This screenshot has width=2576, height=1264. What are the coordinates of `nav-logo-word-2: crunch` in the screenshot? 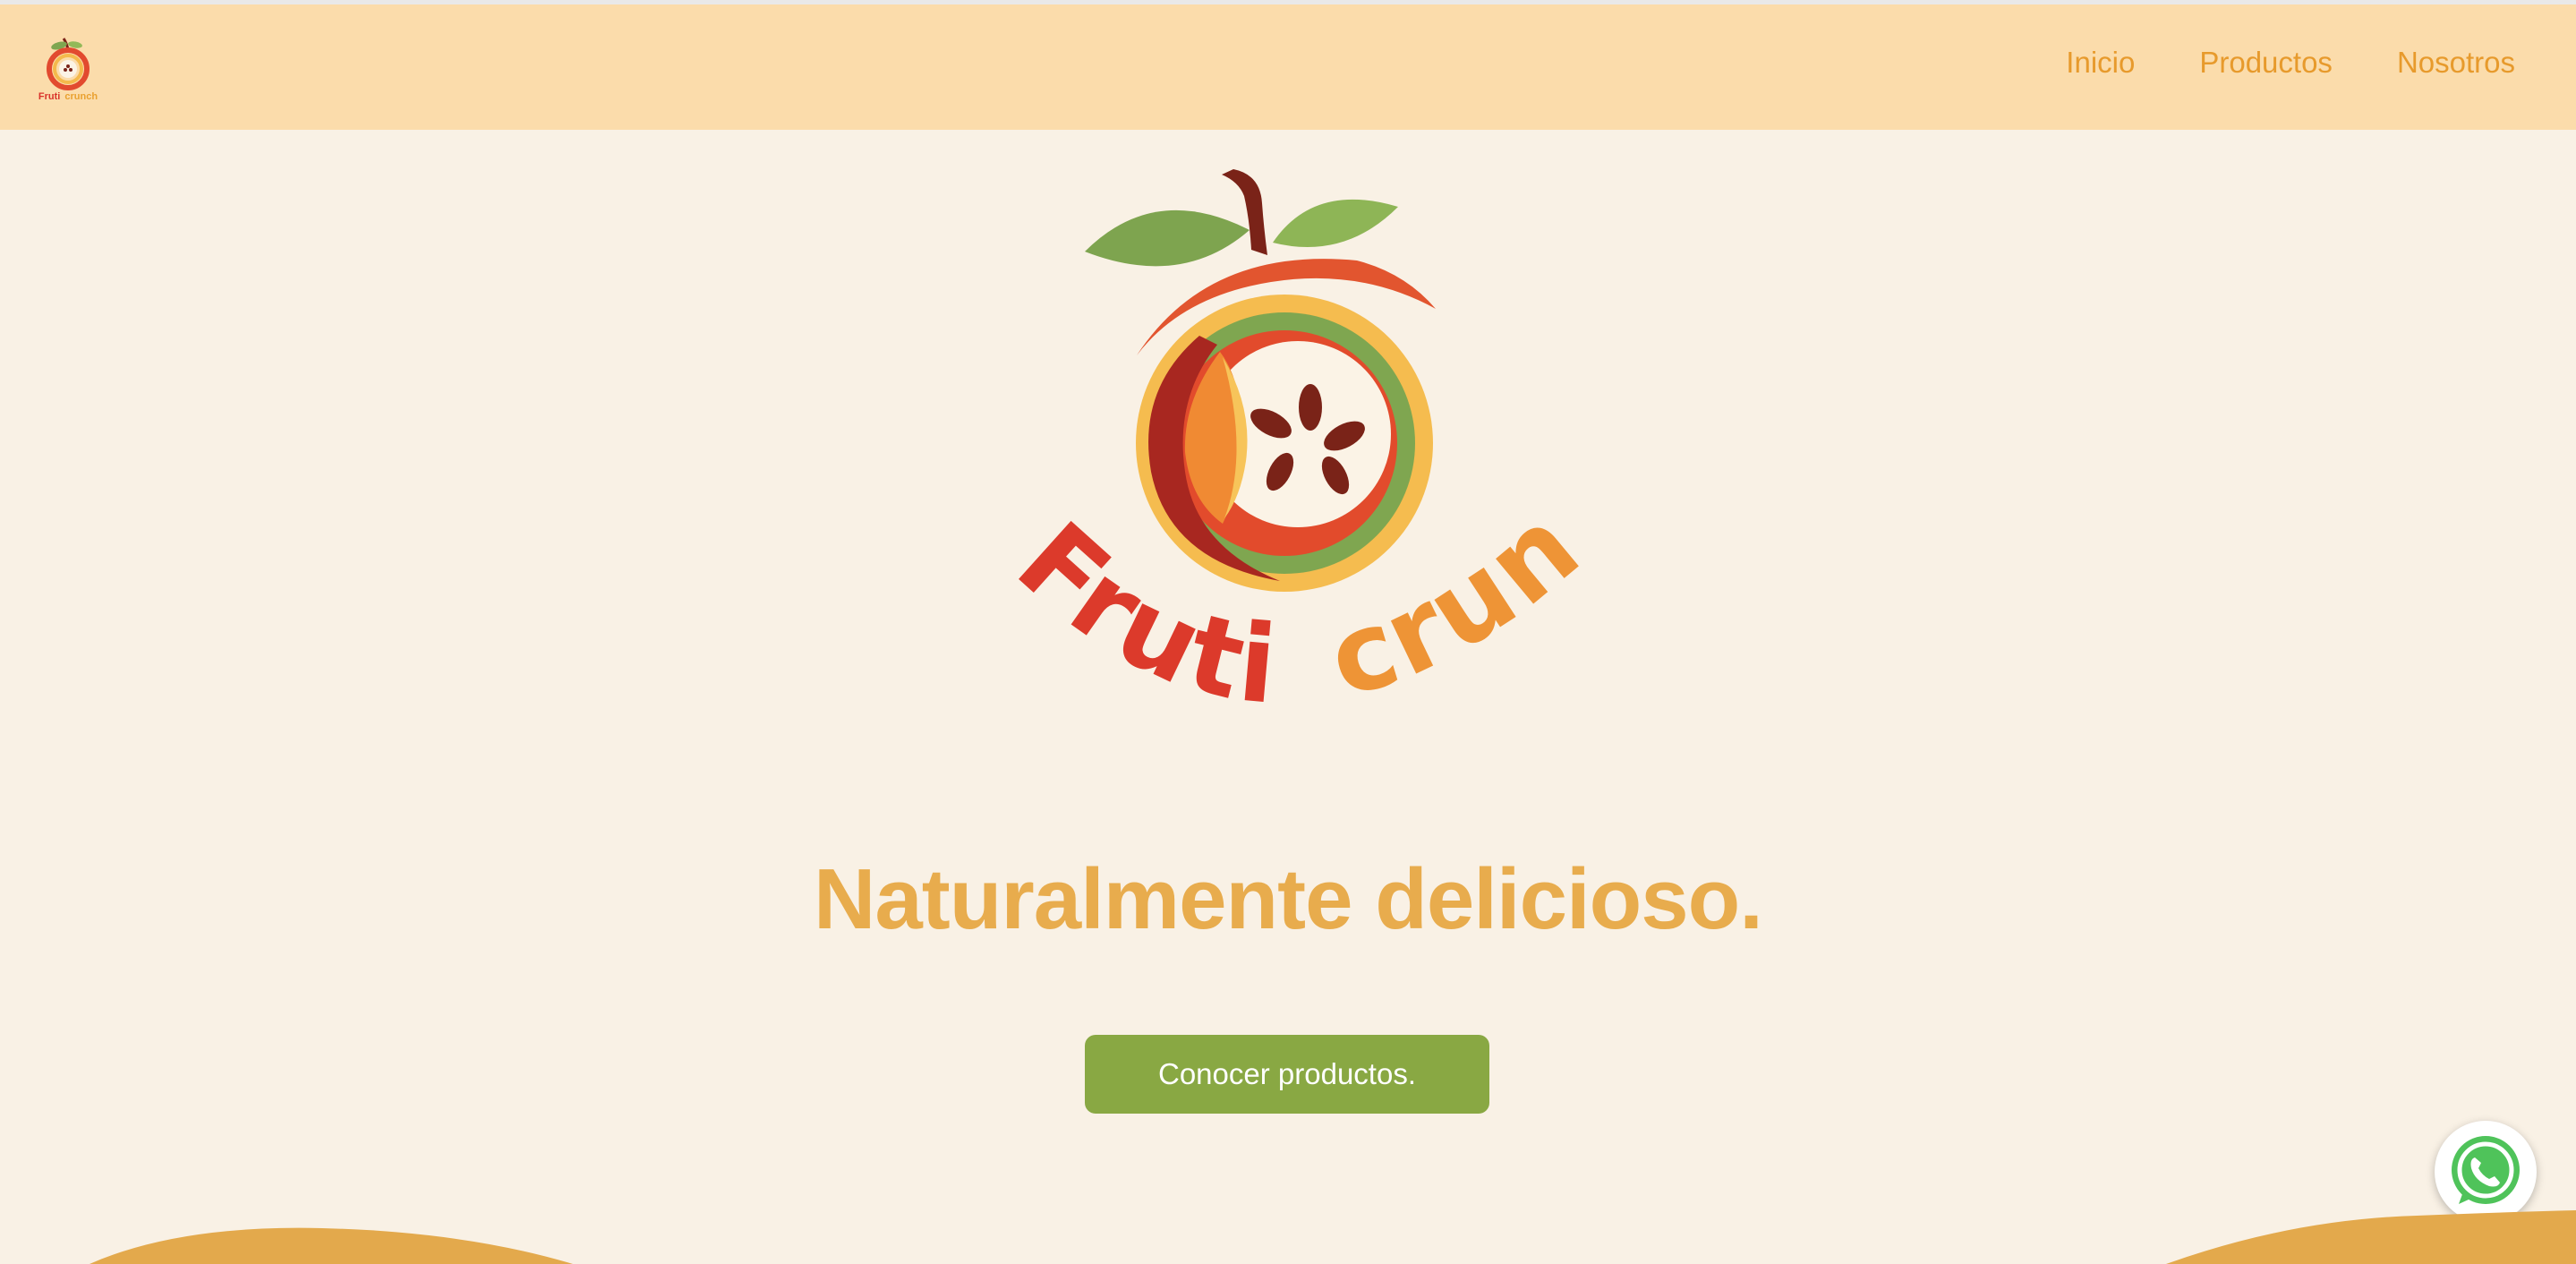 It's located at (81, 96).